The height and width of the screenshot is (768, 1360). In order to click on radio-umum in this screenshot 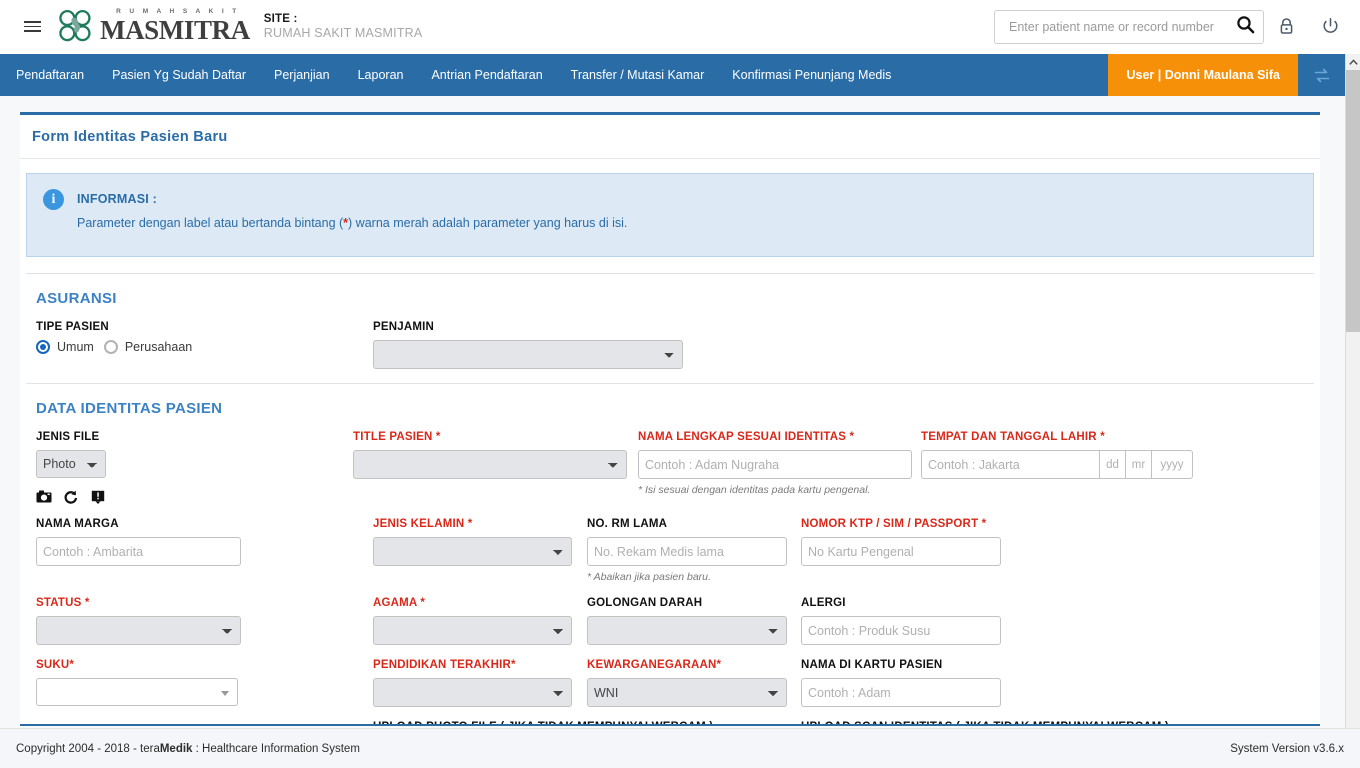, I will do `click(43, 347)`.